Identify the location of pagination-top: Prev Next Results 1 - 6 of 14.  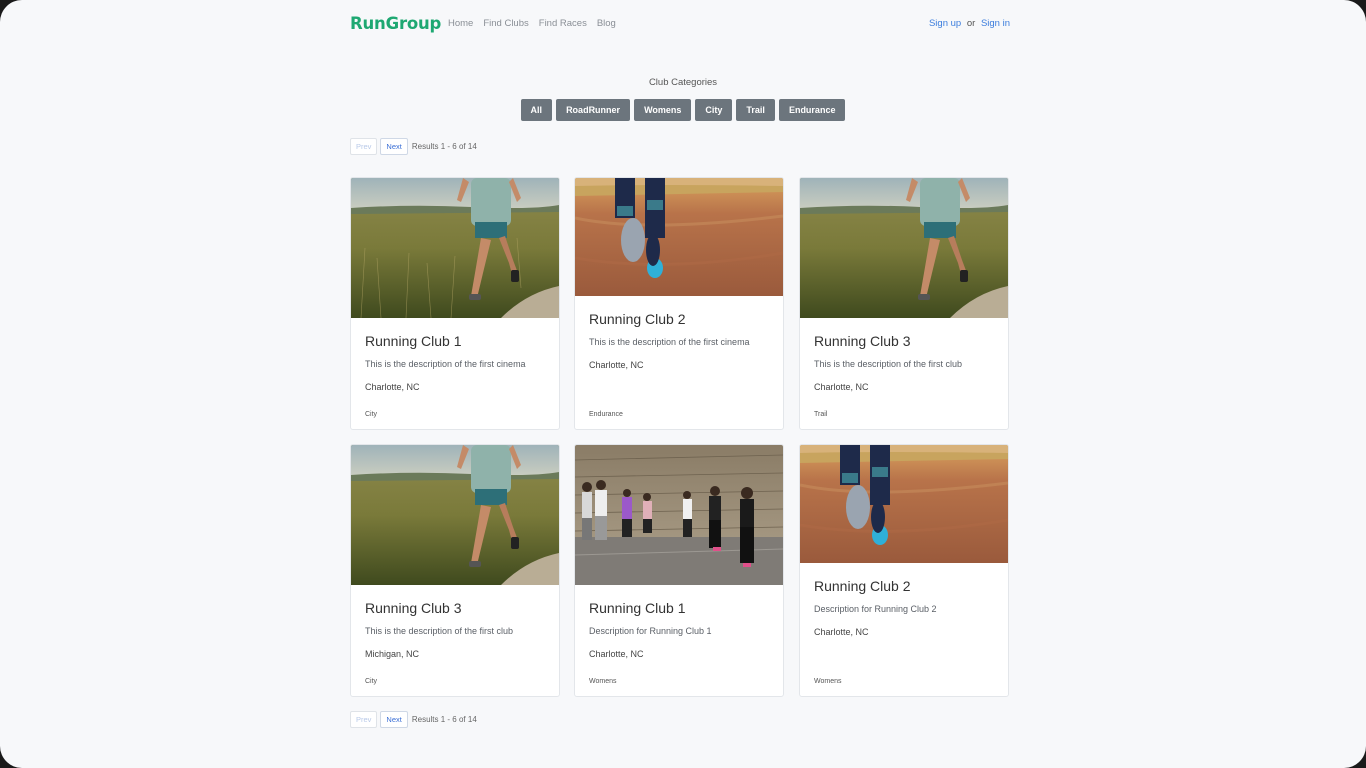
(413, 146).